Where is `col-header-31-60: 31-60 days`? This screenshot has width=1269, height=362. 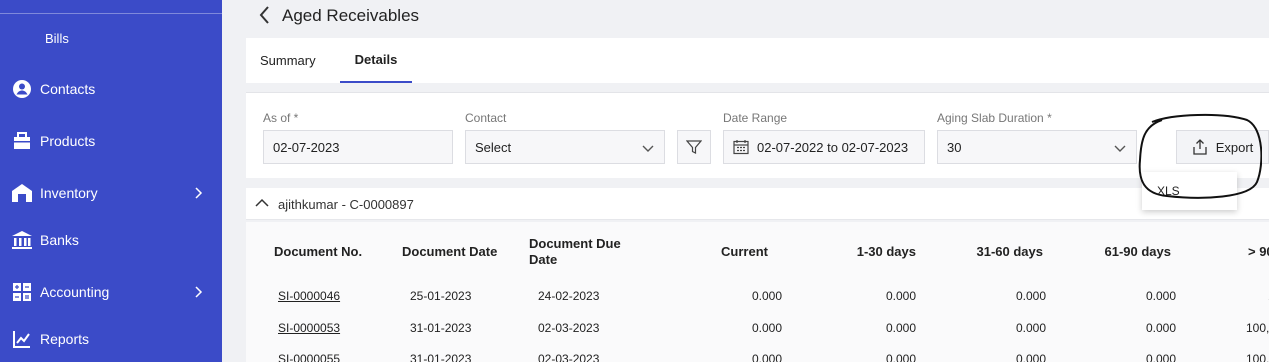 col-header-31-60: 31-60 days is located at coordinates (1010, 251).